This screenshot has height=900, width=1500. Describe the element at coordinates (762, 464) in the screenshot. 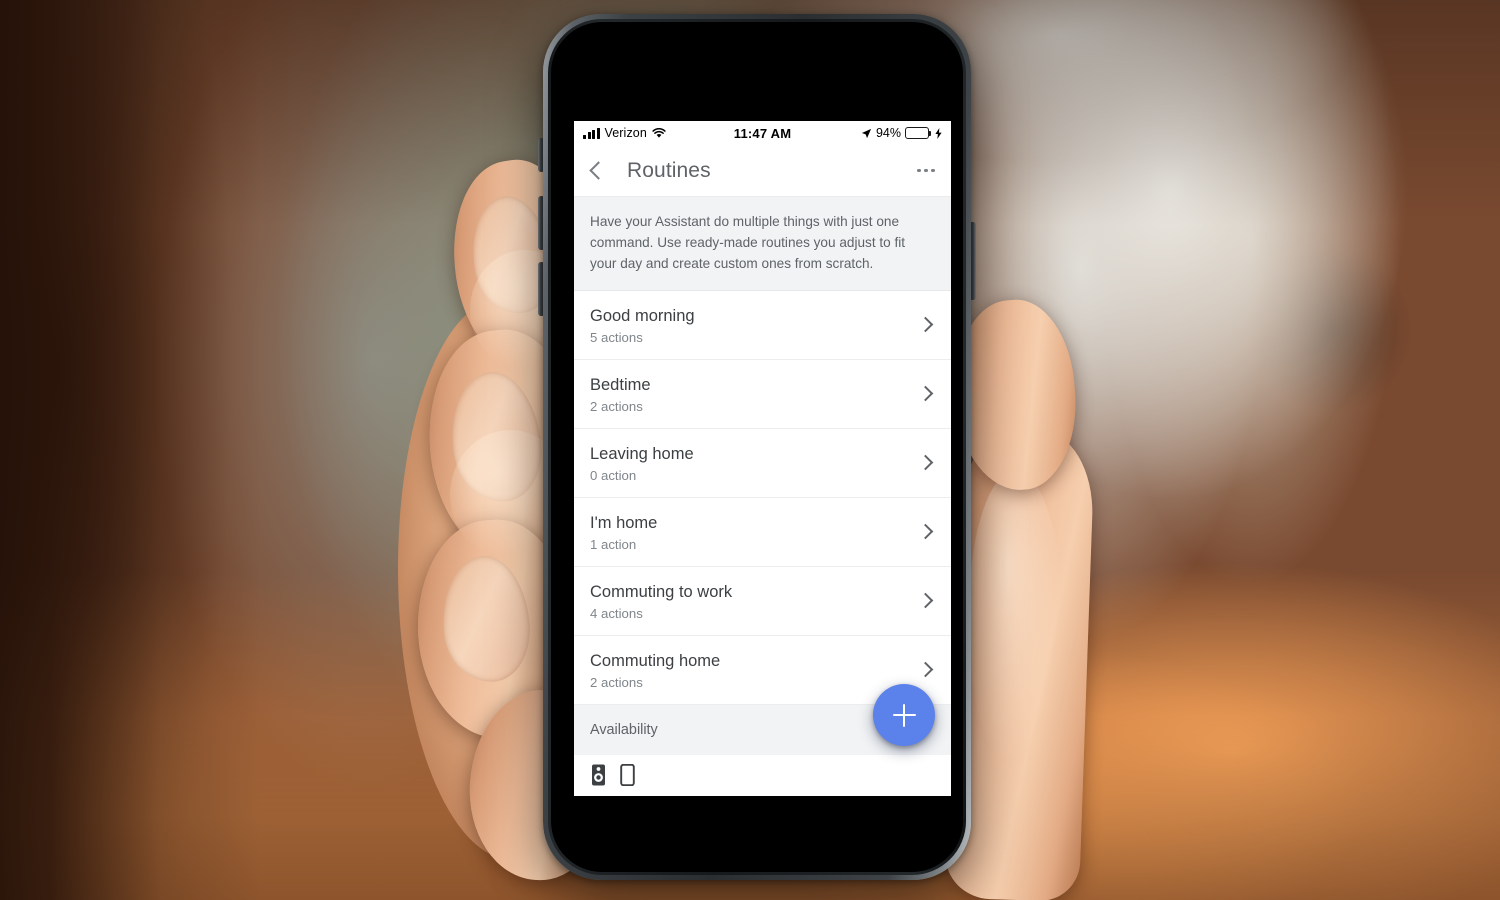

I see `list-item: Leaving home 0 action` at that location.